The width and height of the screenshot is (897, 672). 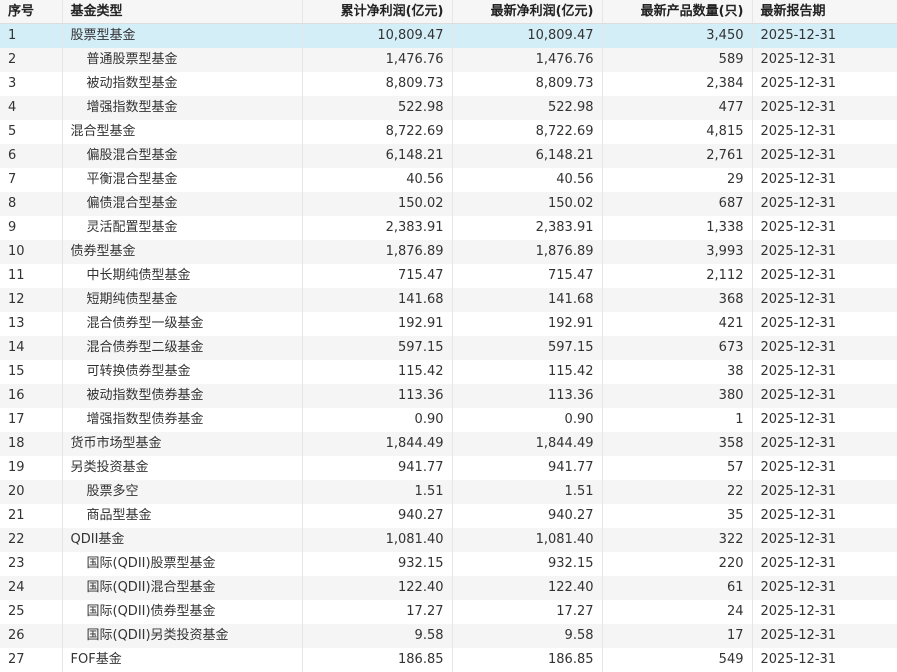 I want to click on cell-fund-type: 混合型基金, so click(x=182, y=132).